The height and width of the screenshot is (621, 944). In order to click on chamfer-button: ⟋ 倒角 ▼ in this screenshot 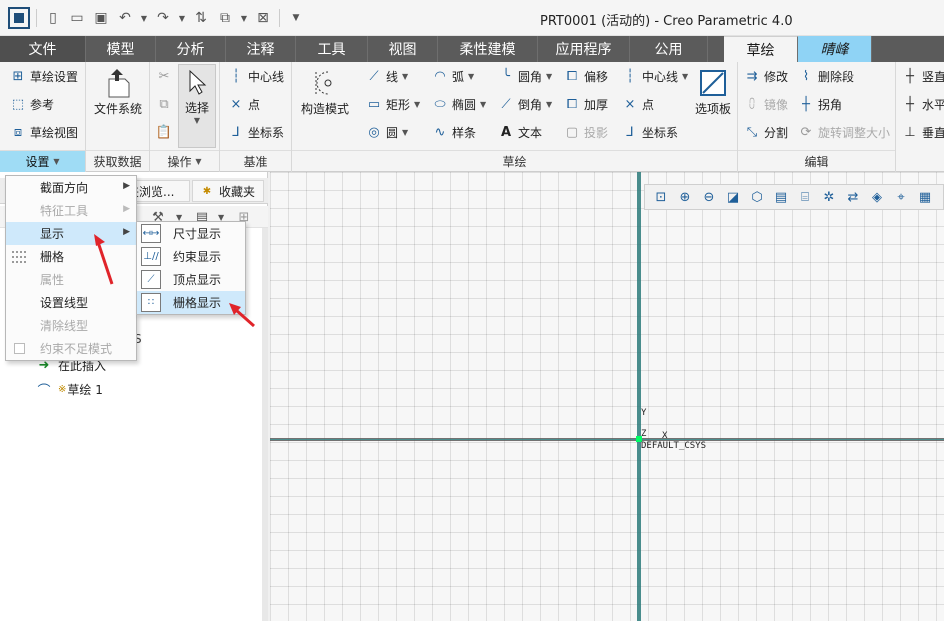, I will do `click(525, 104)`.